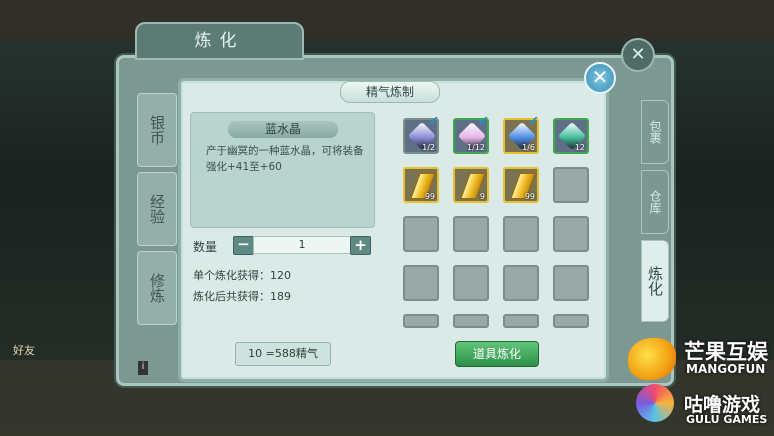 Image resolution: width=774 pixels, height=436 pixels. What do you see at coordinates (497, 354) in the screenshot?
I see `item-refine-button: 道具炼化` at bounding box center [497, 354].